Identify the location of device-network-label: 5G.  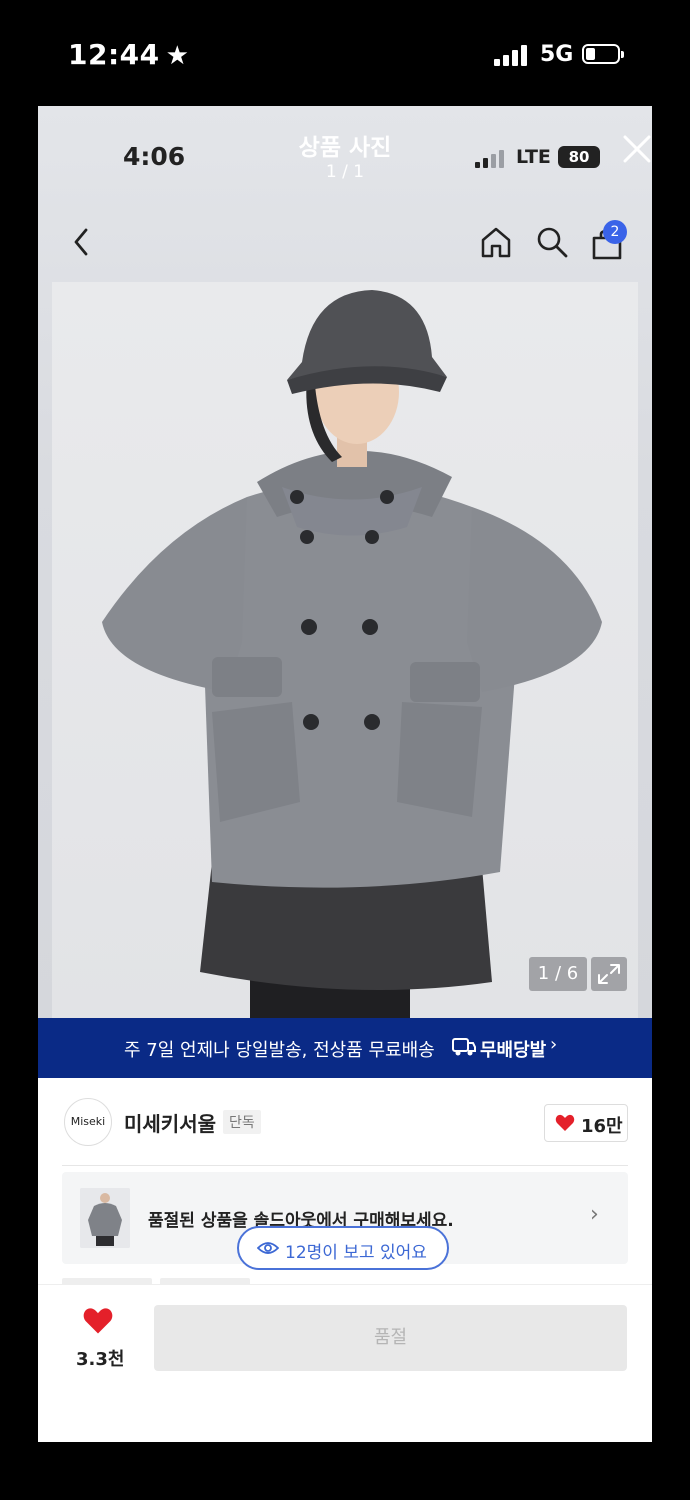
(557, 54).